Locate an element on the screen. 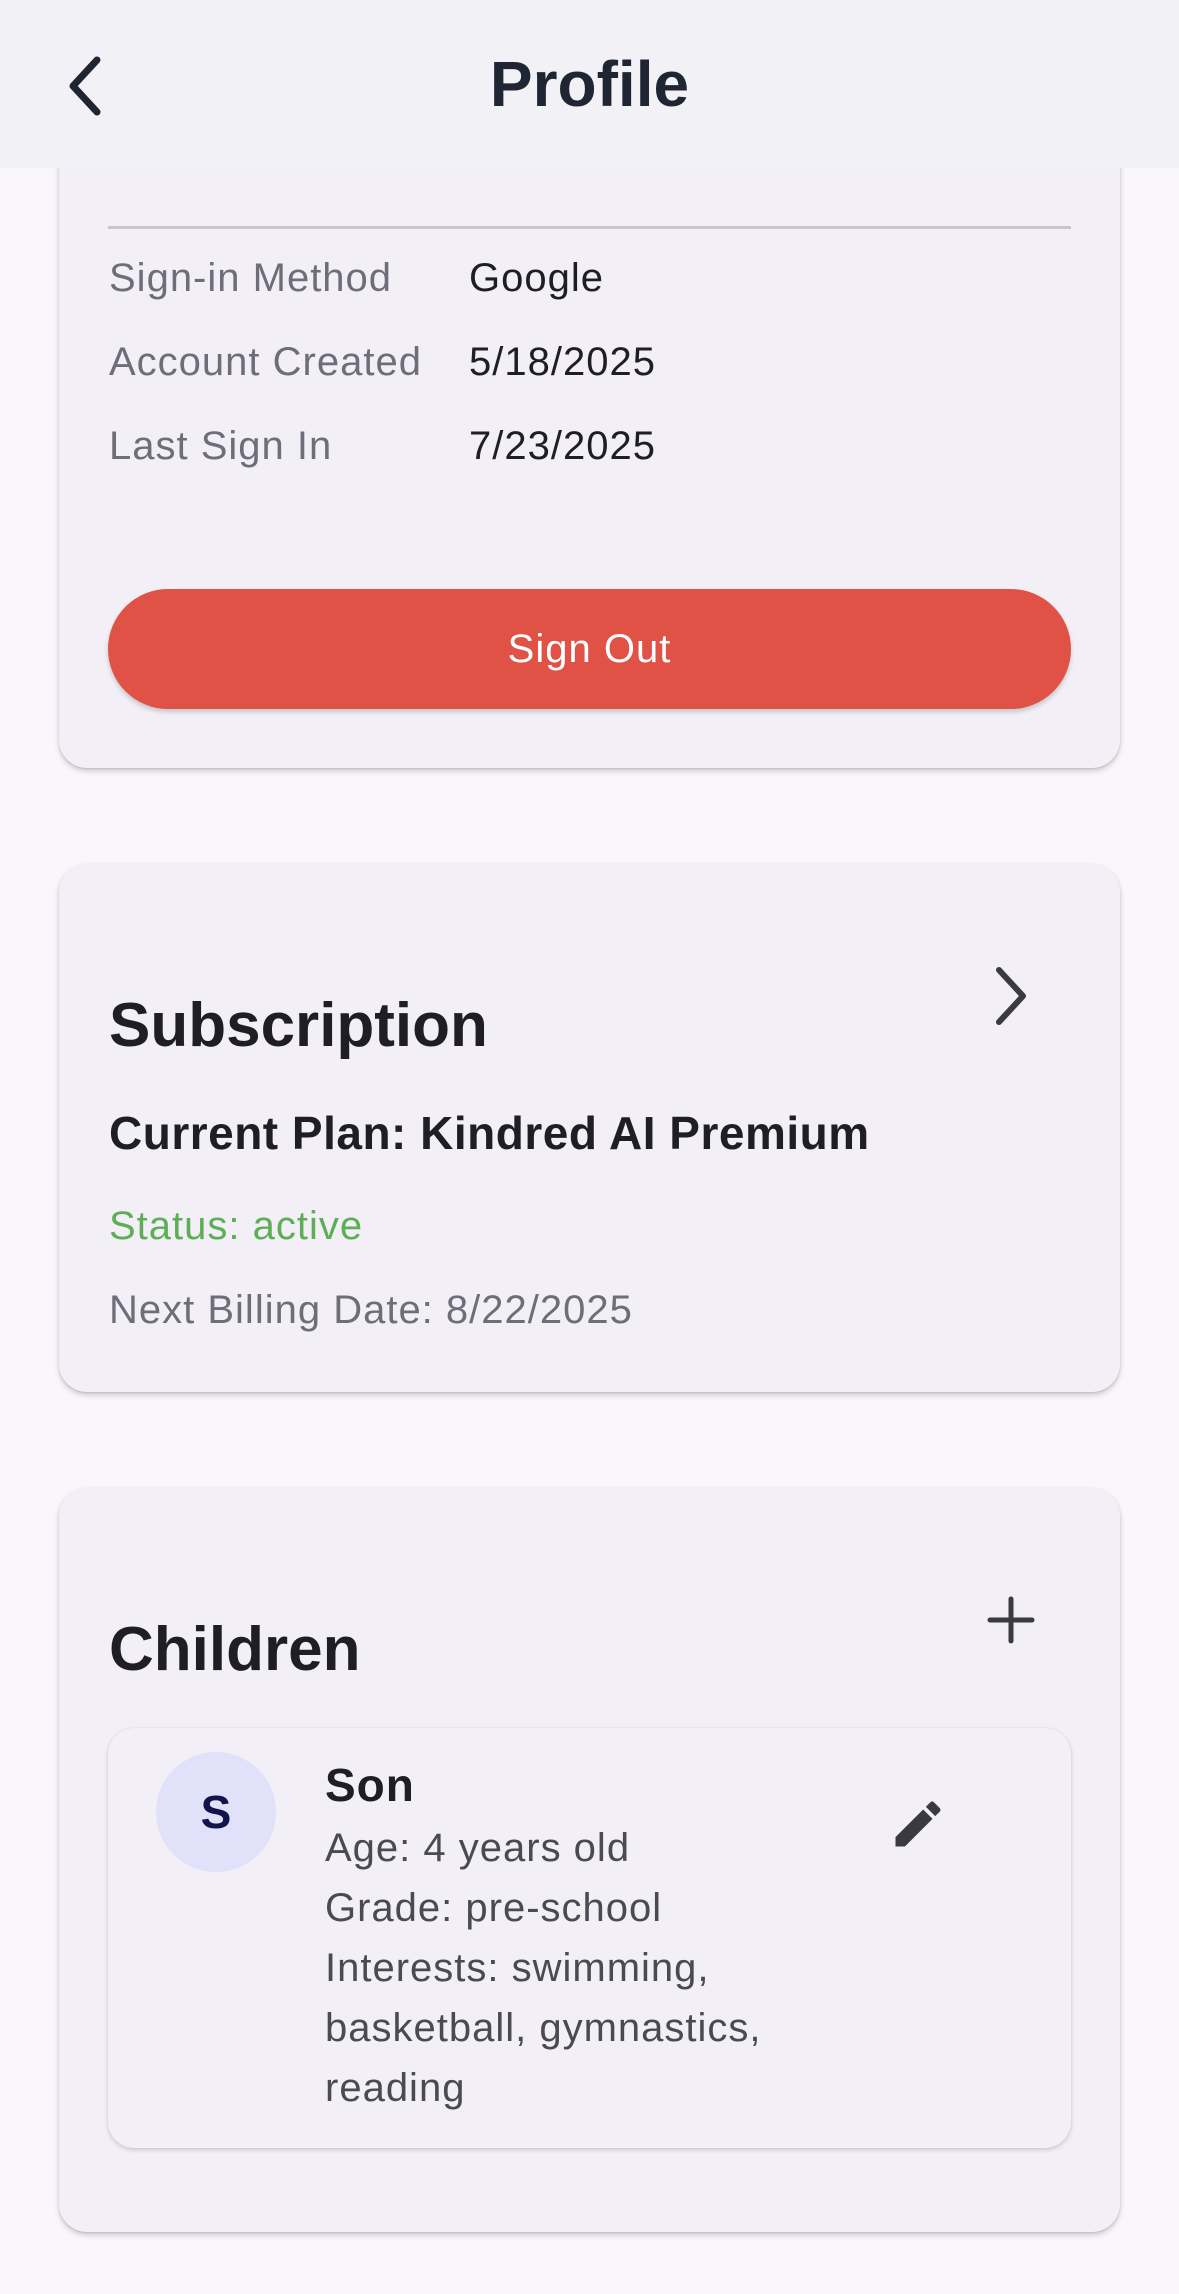 The height and width of the screenshot is (2294, 1179). subscription-details-button is located at coordinates (1011, 996).